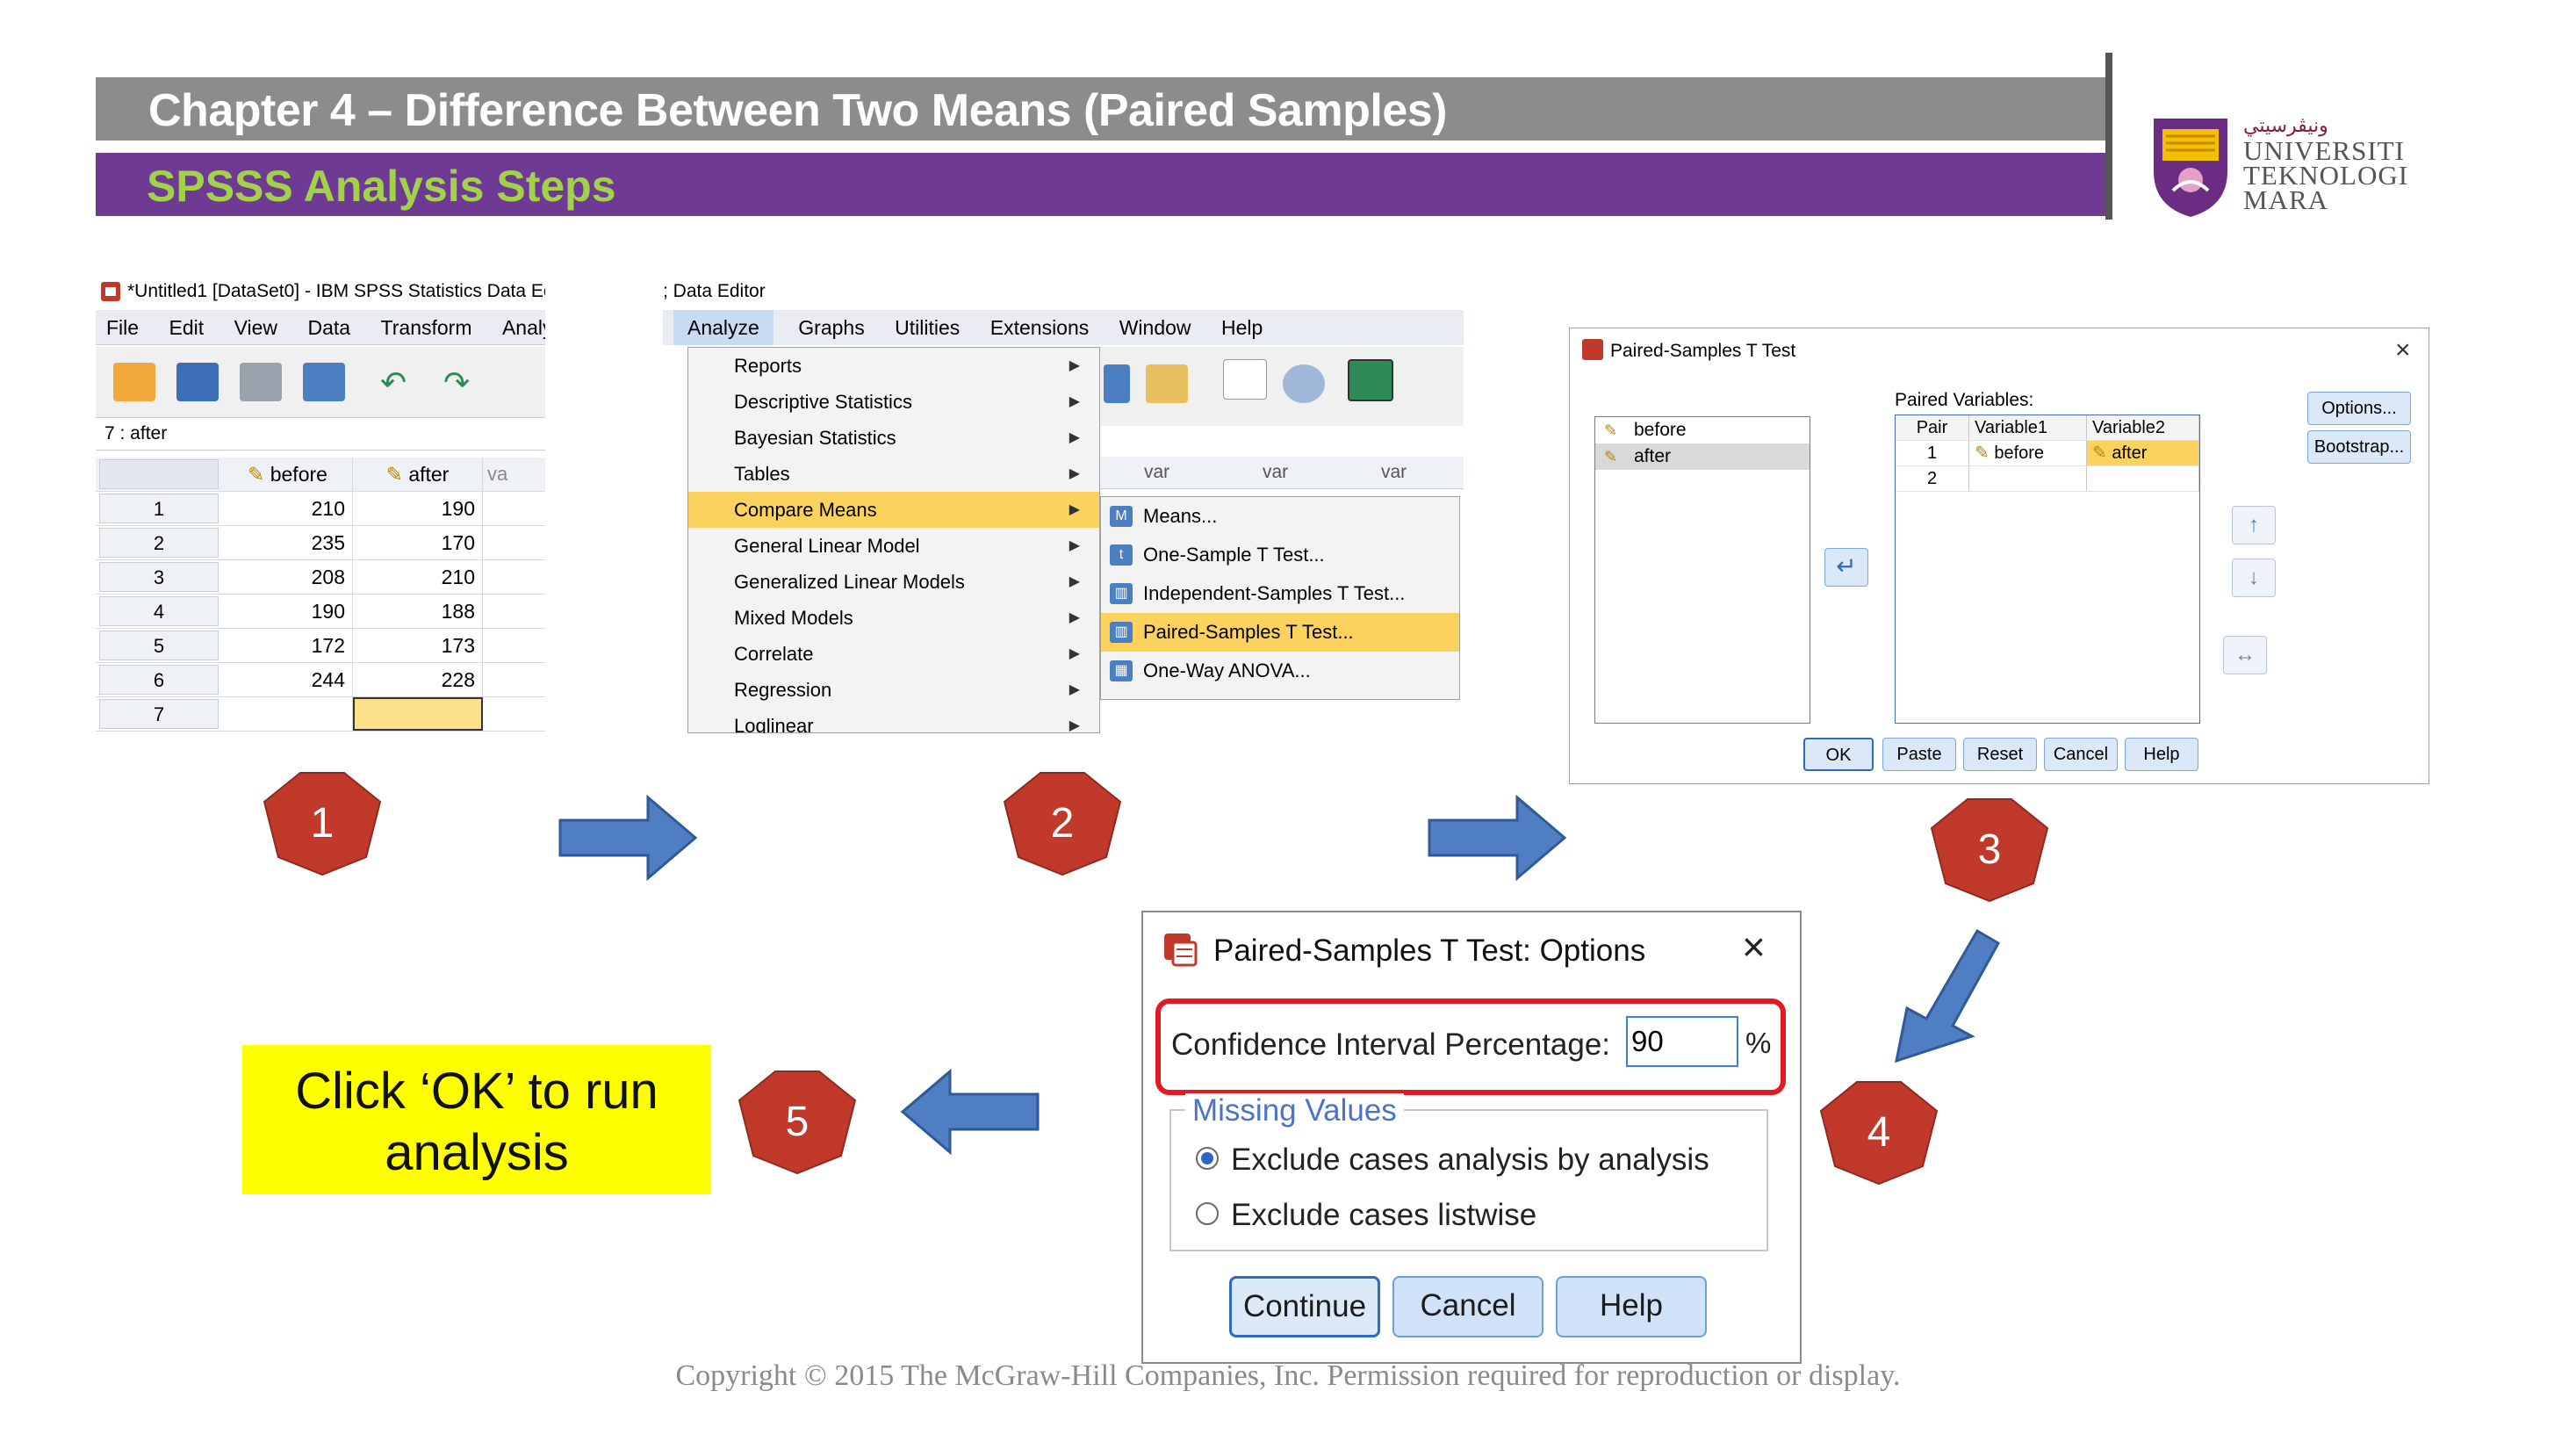 The height and width of the screenshot is (1449, 2576). What do you see at coordinates (1304, 384) in the screenshot?
I see `circles-icon` at bounding box center [1304, 384].